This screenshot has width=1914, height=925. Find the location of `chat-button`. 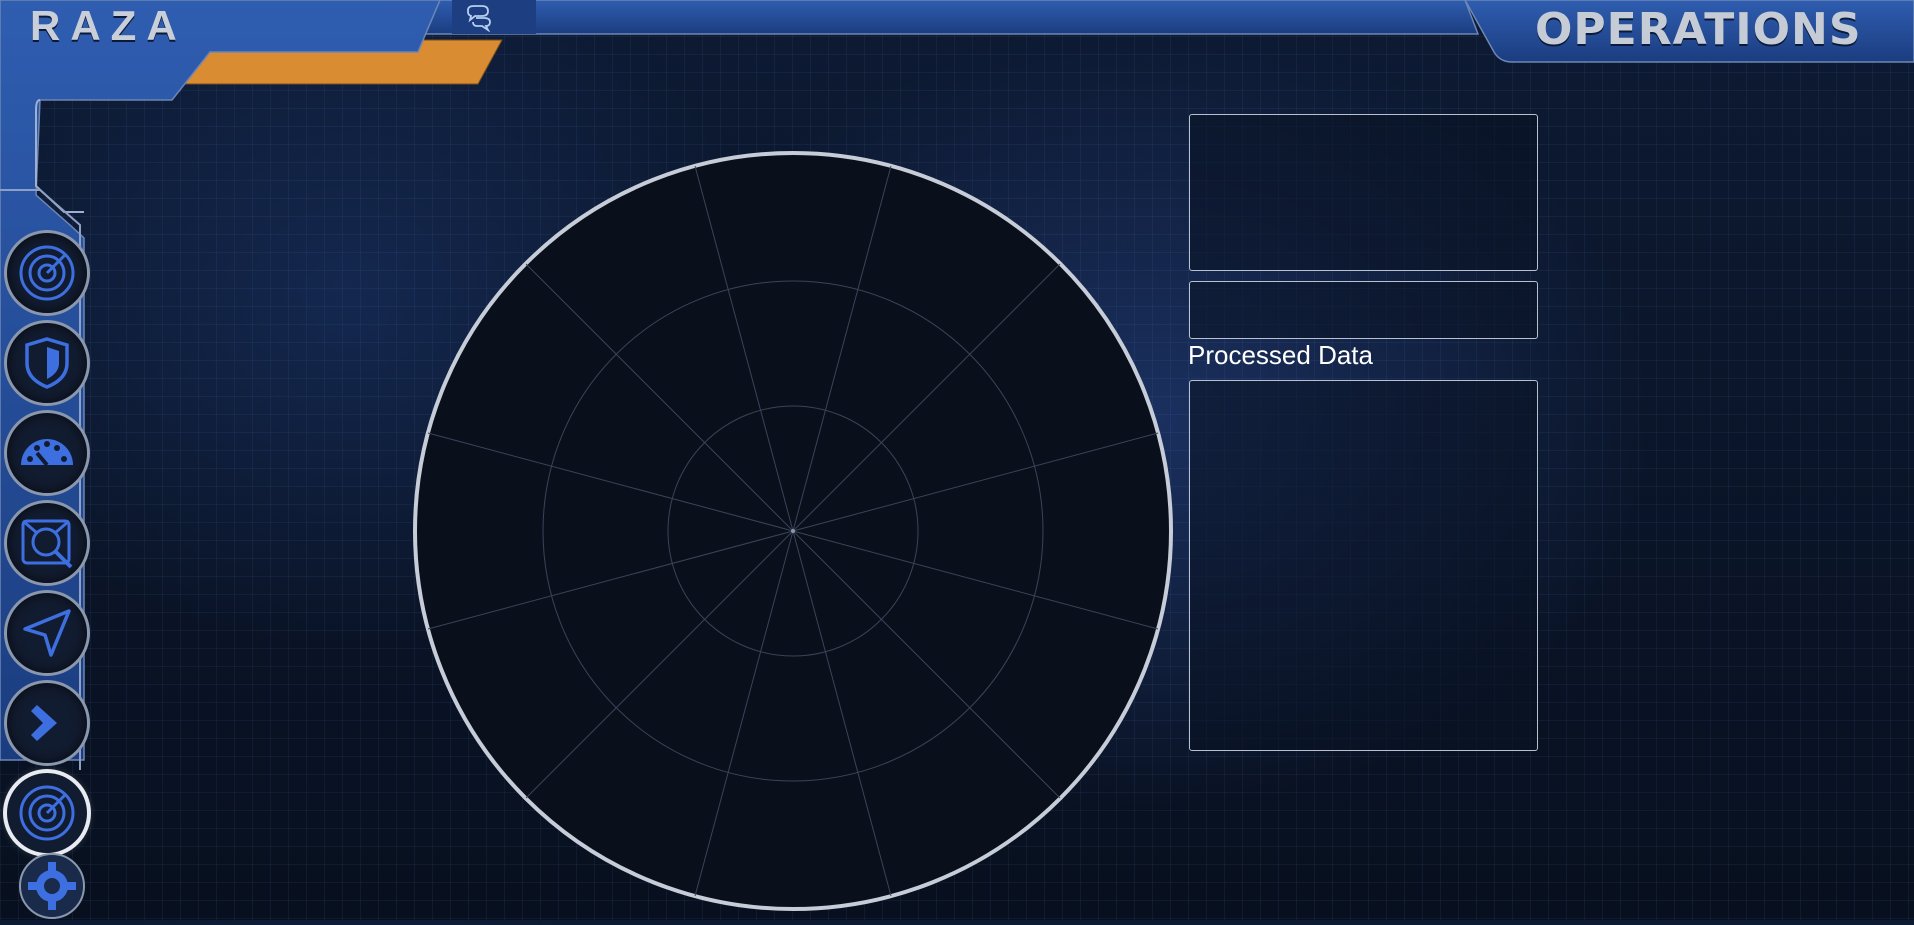

chat-button is located at coordinates (478, 18).